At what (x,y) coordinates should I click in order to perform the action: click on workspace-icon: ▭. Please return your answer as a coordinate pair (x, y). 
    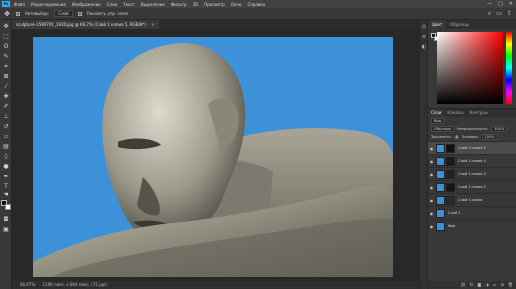
    Looking at the image, I should click on (499, 14).